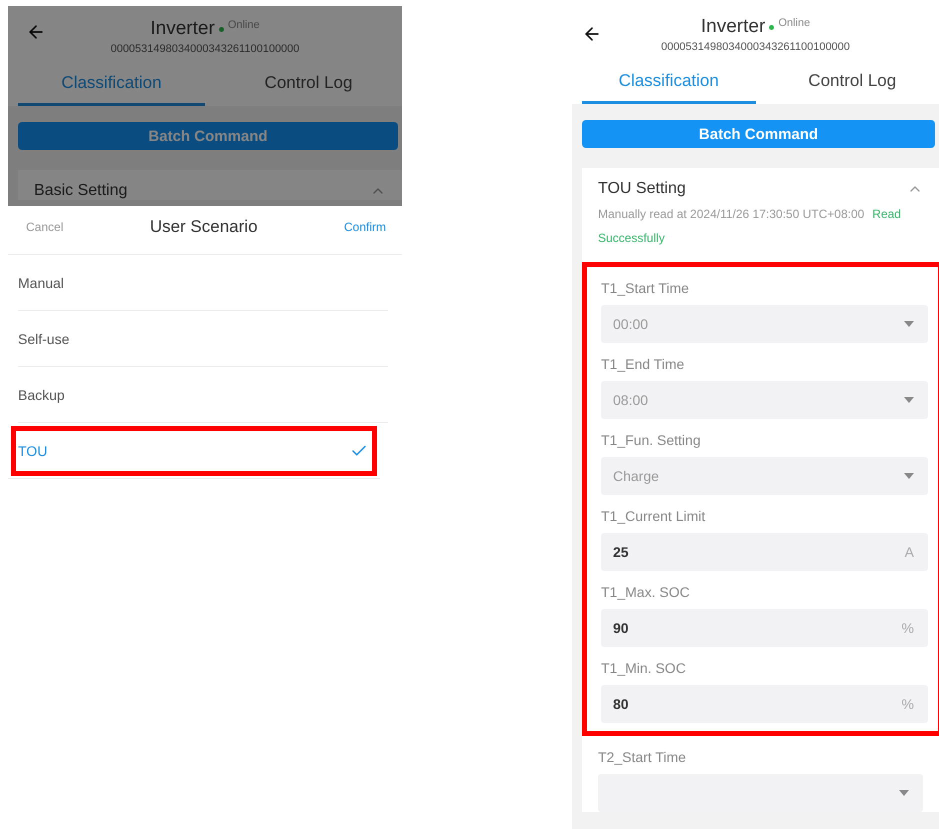 The height and width of the screenshot is (829, 939). What do you see at coordinates (642, 189) in the screenshot?
I see `section-title: TOU Setting` at bounding box center [642, 189].